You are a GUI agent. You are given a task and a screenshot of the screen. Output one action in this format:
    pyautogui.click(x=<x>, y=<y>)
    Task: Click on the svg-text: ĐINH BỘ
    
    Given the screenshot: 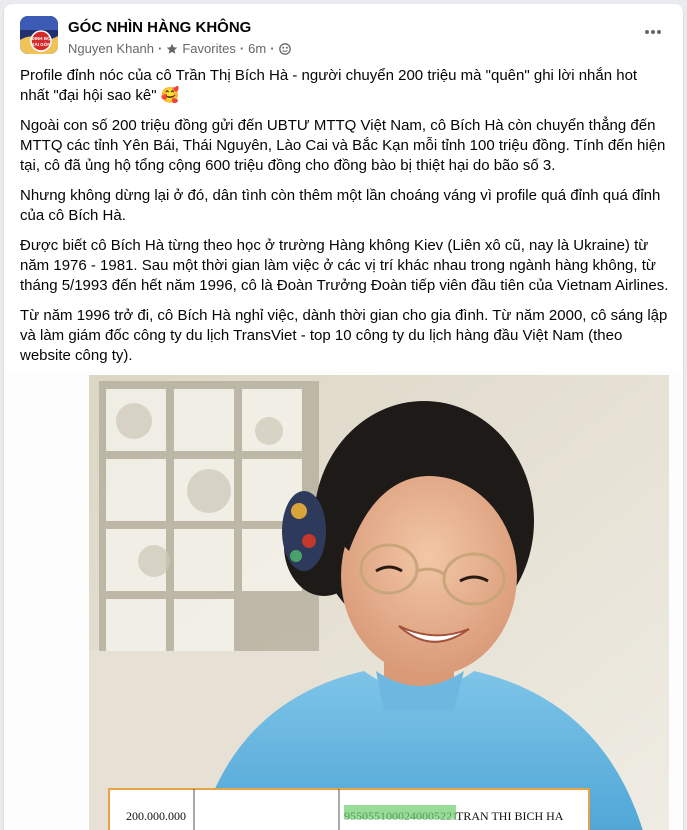 What is the action you would take?
    pyautogui.click(x=41, y=37)
    